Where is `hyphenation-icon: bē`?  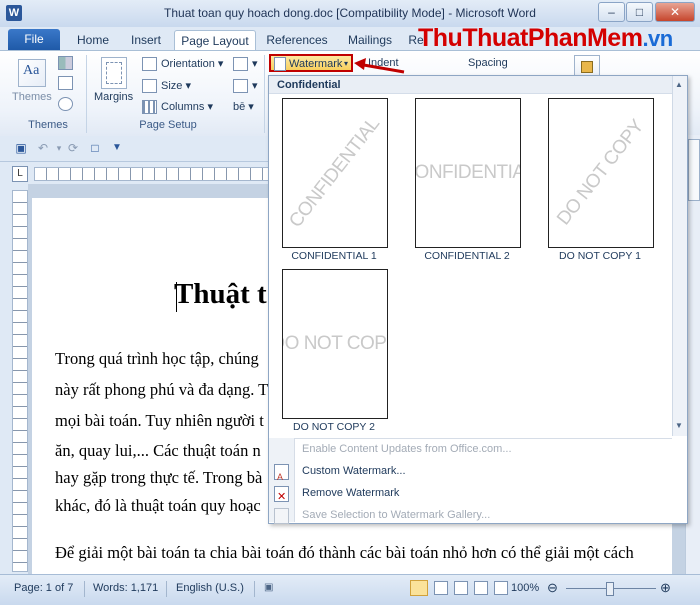 hyphenation-icon: bē is located at coordinates (239, 107).